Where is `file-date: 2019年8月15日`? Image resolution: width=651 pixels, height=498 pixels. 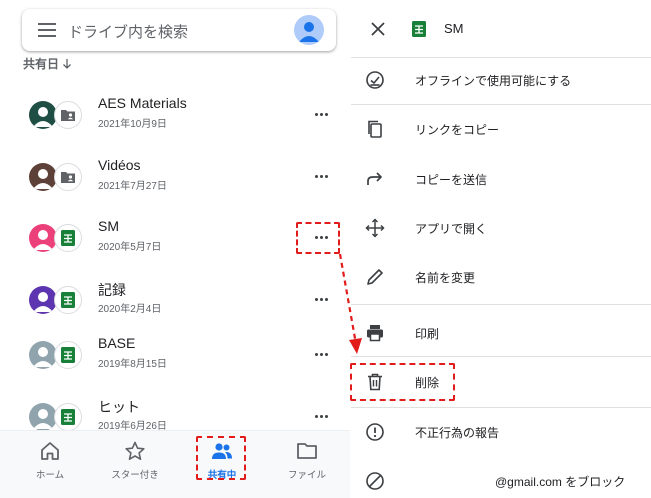
file-date: 2019年8月15日 is located at coordinates (132, 364).